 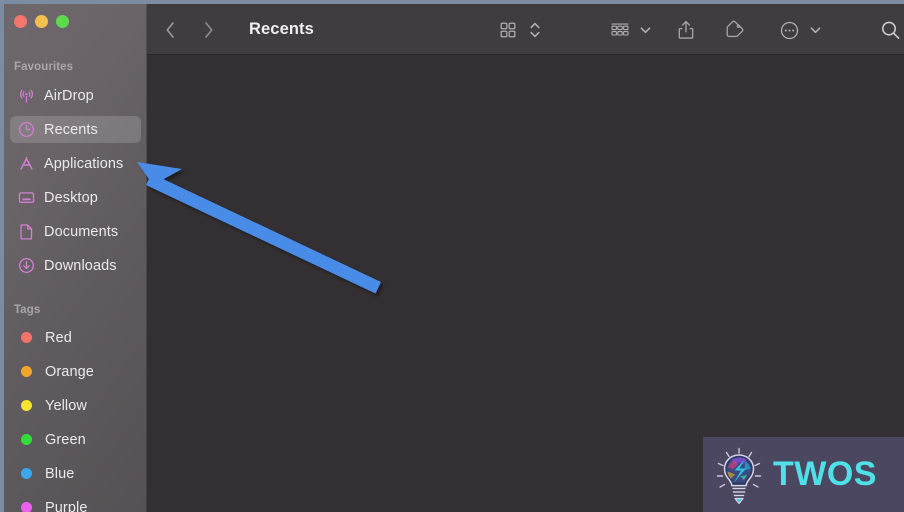 What do you see at coordinates (686, 30) in the screenshot?
I see `share-button` at bounding box center [686, 30].